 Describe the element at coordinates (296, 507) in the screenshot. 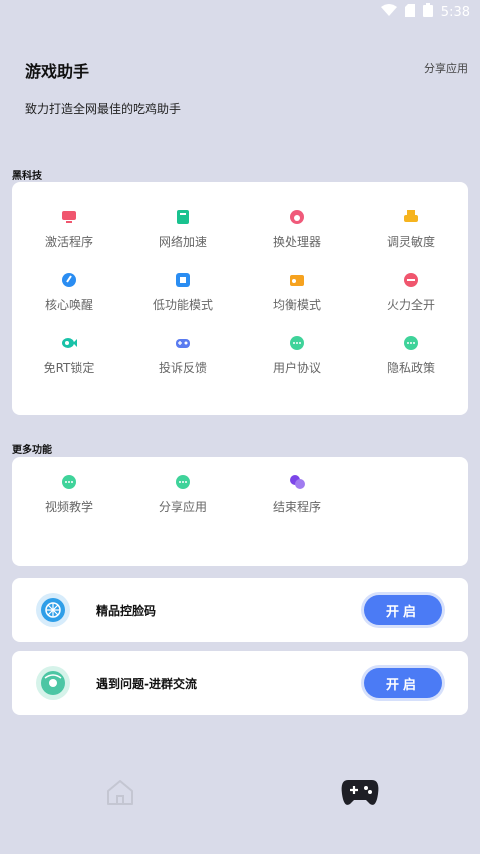

I see `feature-label: 结束程序` at that location.